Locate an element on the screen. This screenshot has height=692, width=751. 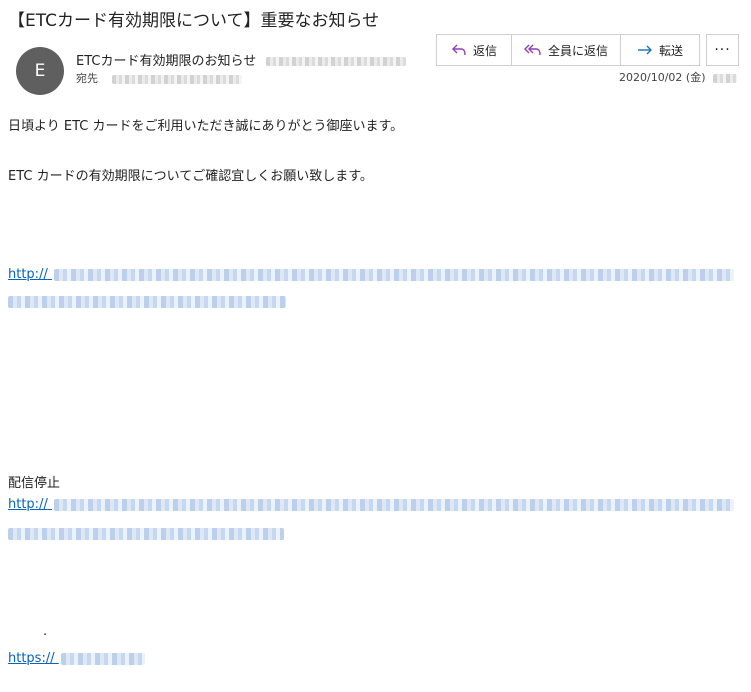
reply-button: 返信 is located at coordinates (474, 50).